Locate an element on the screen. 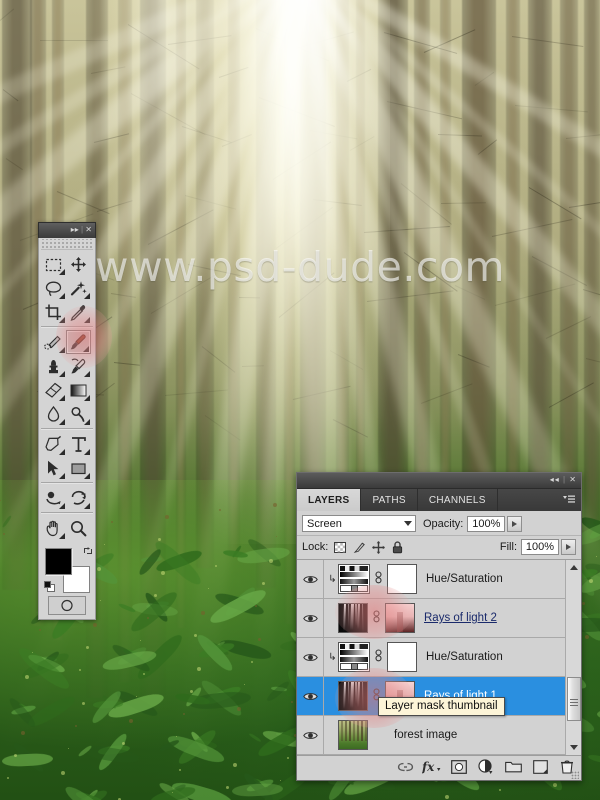 The height and width of the screenshot is (800, 600). tool-rectangle-shape-tool is located at coordinates (78, 468).